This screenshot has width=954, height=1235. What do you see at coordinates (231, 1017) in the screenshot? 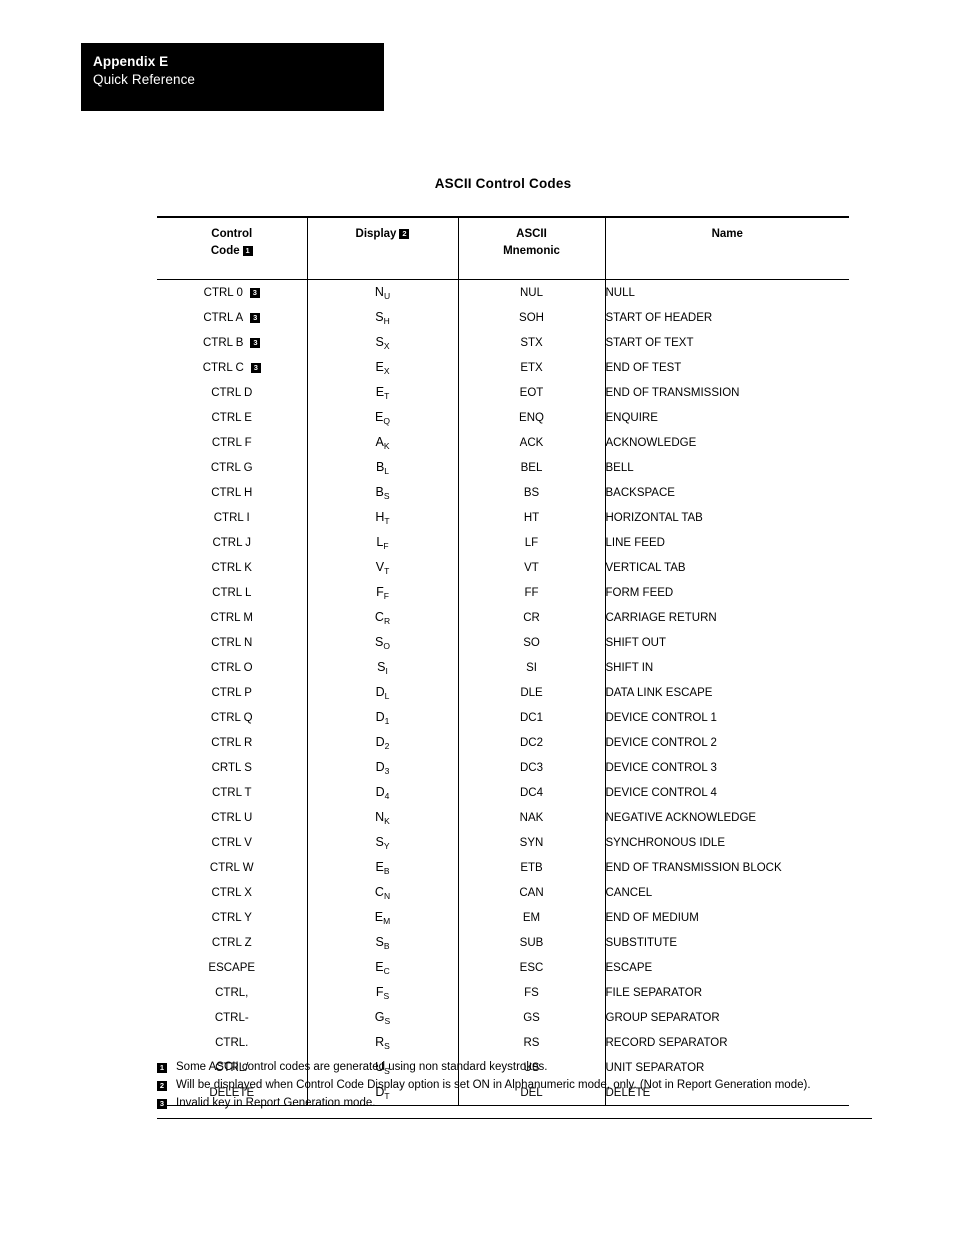
I see `control-code-label: CTRL-` at bounding box center [231, 1017].